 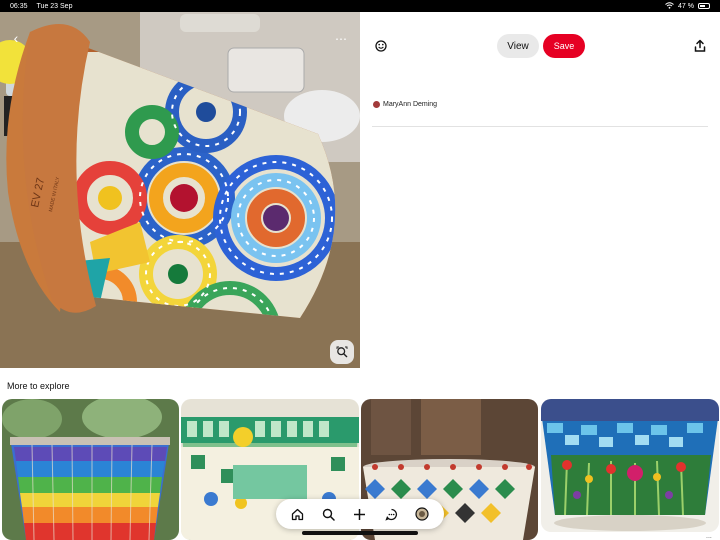 I want to click on bottom-nav-bar, so click(x=360, y=514).